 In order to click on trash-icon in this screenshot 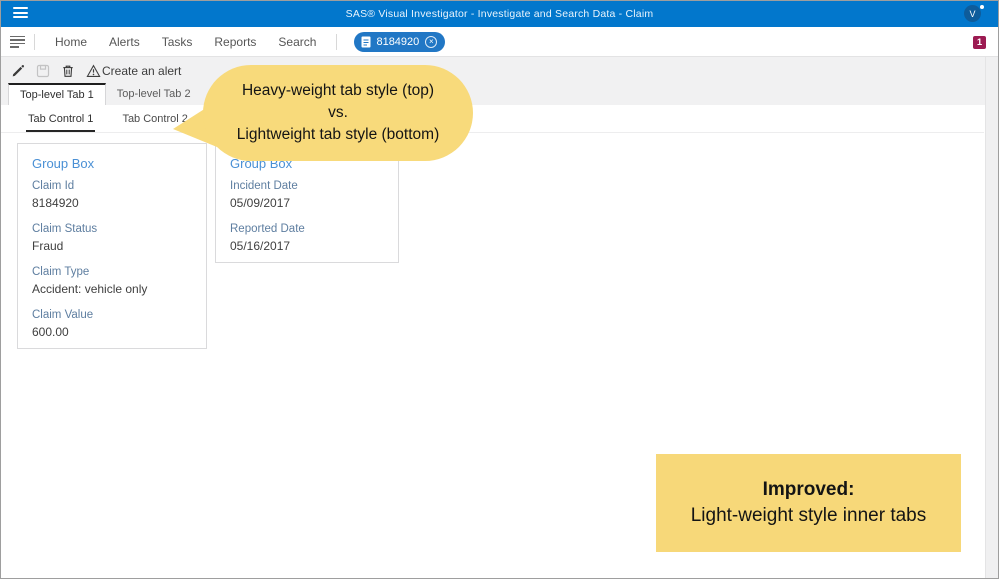, I will do `click(68, 71)`.